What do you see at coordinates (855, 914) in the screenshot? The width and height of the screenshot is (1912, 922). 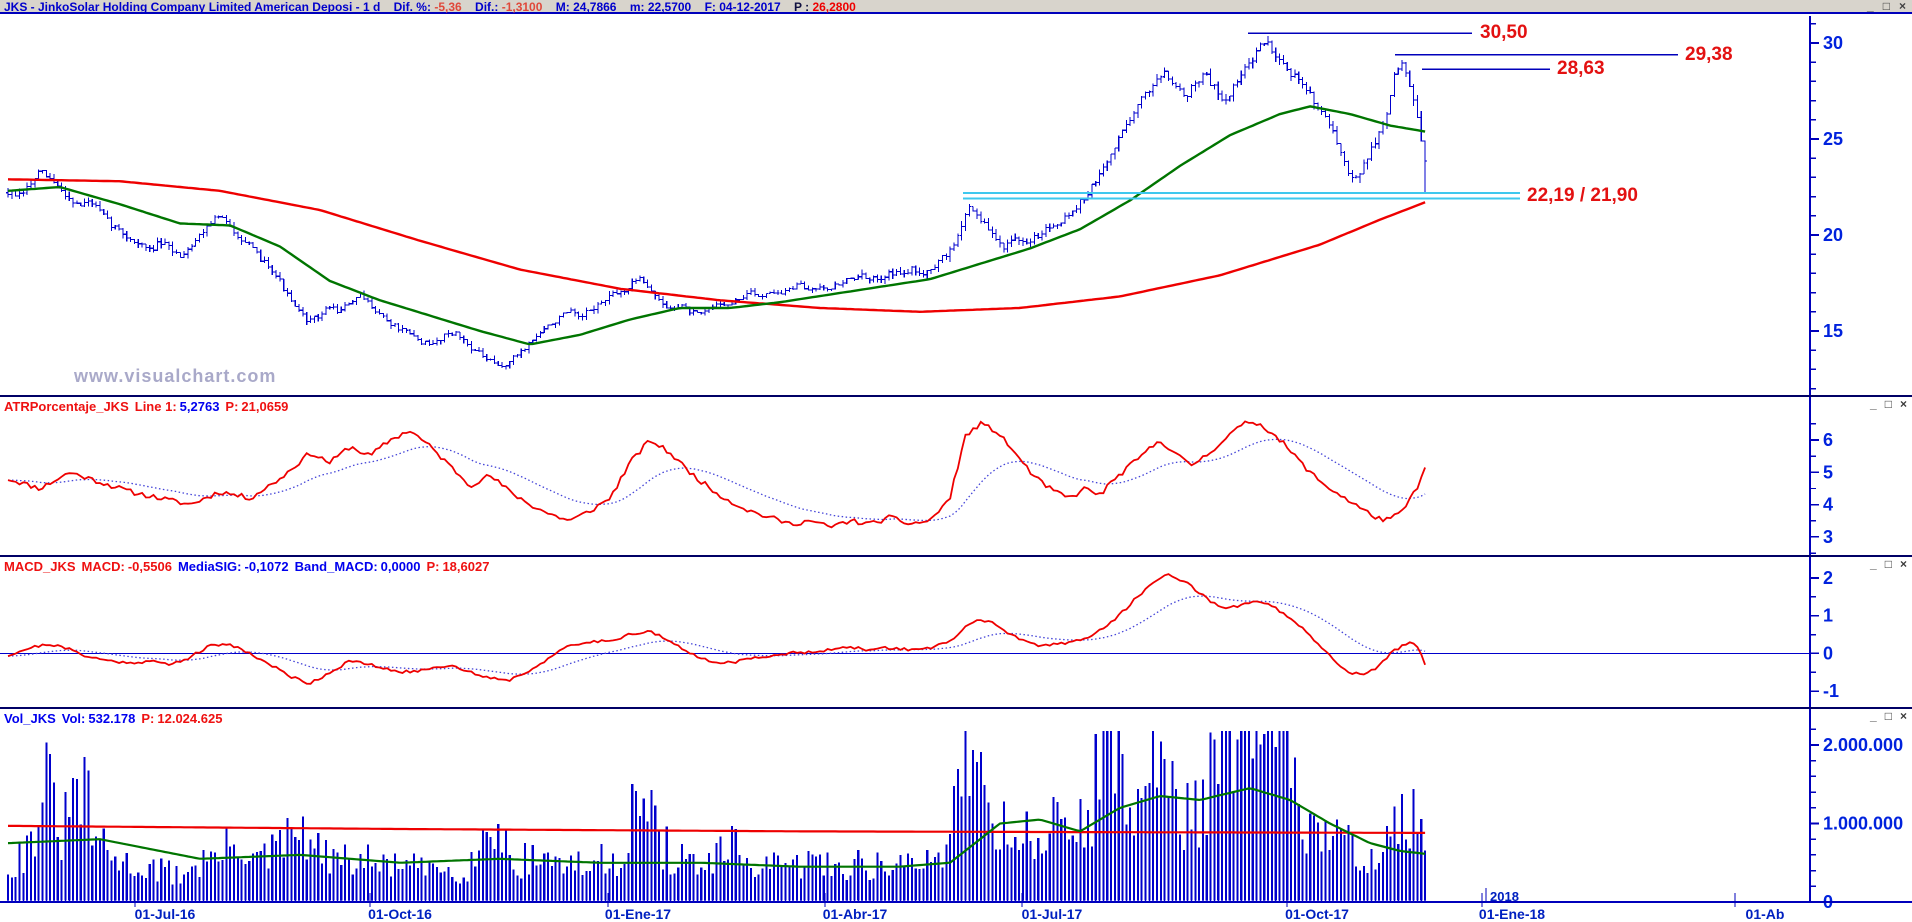 I see `x-axis-date-label: 01-Abr-17` at bounding box center [855, 914].